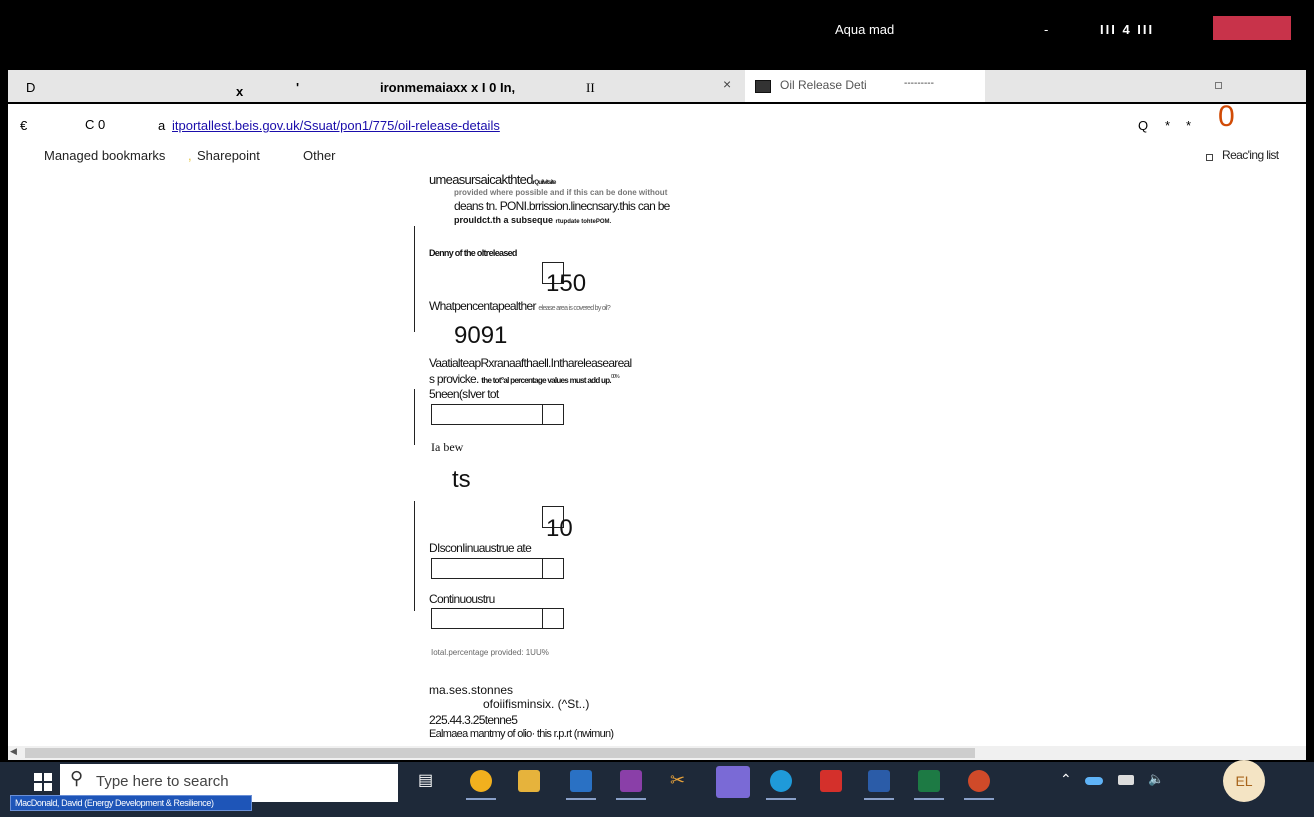 Image resolution: width=1314 pixels, height=817 pixels. What do you see at coordinates (497, 414) in the screenshot?
I see `silver-input` at bounding box center [497, 414].